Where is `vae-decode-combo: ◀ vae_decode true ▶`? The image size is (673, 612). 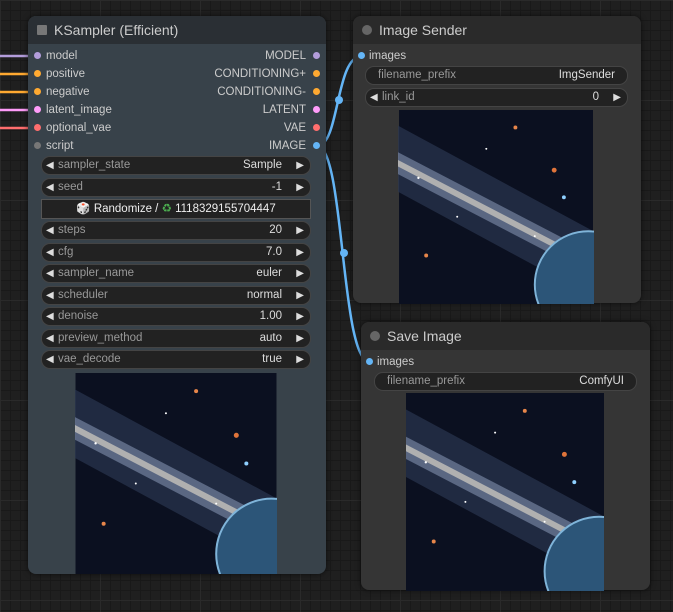 vae-decode-combo: ◀ vae_decode true ▶ is located at coordinates (176, 359).